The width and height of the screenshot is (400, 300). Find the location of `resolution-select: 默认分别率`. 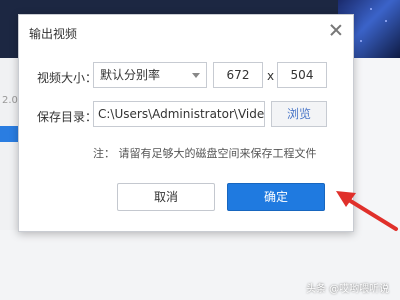

resolution-select: 默认分别率 is located at coordinates (150, 75).